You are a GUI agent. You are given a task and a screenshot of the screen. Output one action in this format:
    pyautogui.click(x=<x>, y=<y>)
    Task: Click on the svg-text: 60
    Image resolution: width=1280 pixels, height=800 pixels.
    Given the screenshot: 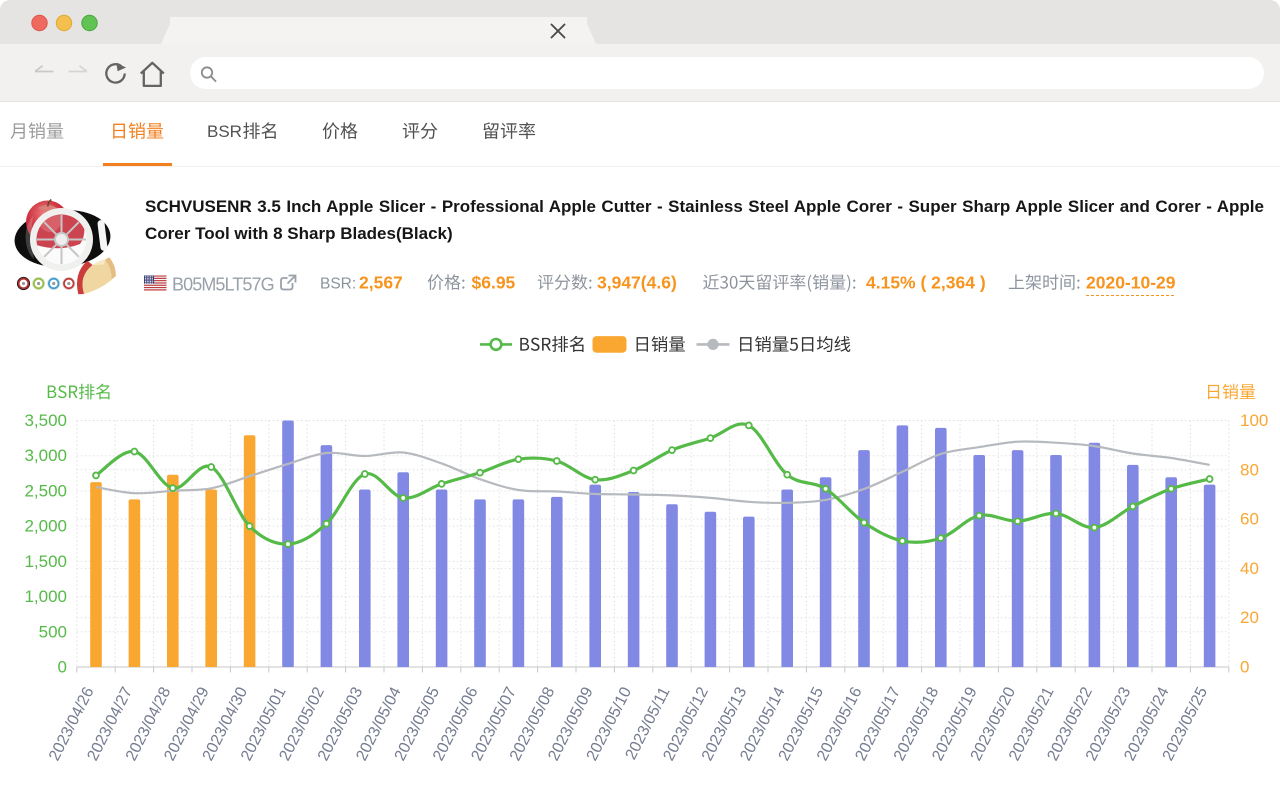 What is the action you would take?
    pyautogui.click(x=1249, y=519)
    